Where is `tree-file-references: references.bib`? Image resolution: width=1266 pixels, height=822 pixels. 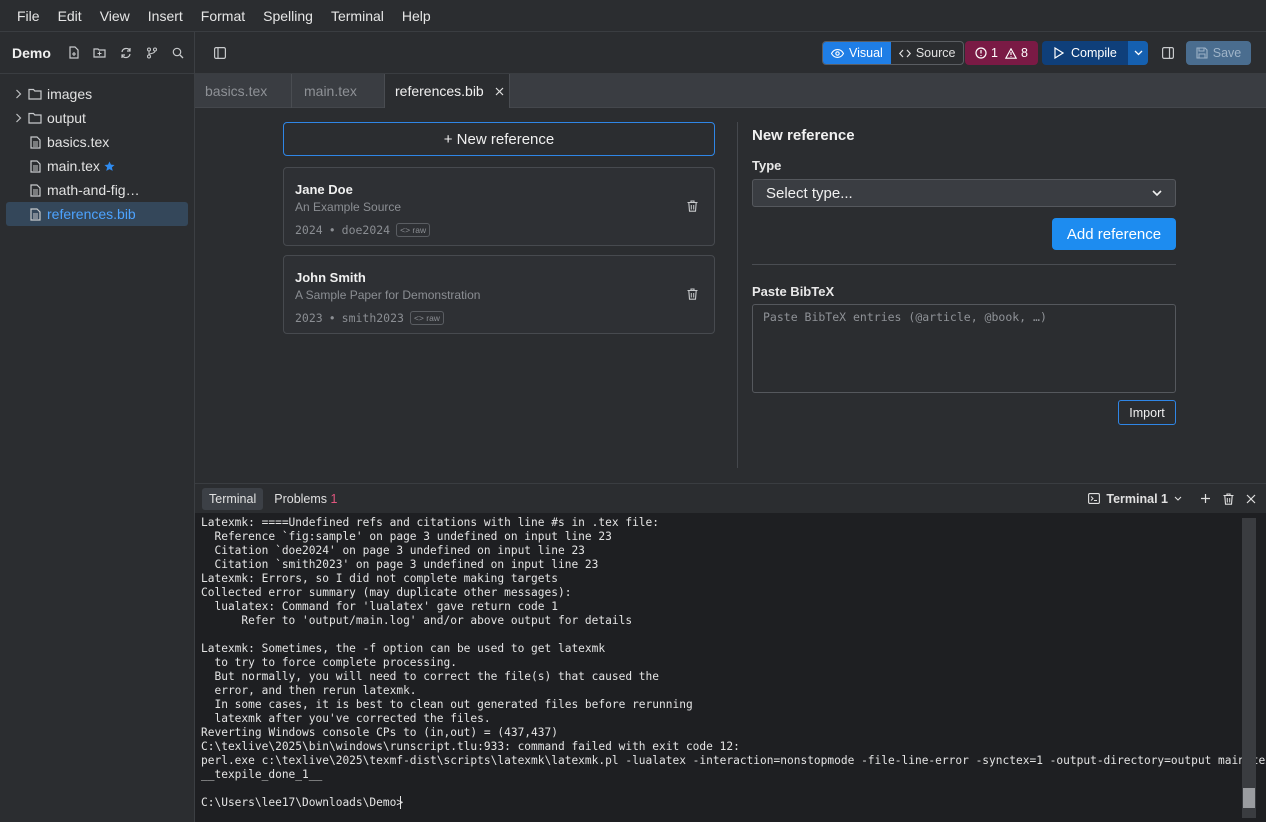
tree-file-references: references.bib is located at coordinates (97, 214).